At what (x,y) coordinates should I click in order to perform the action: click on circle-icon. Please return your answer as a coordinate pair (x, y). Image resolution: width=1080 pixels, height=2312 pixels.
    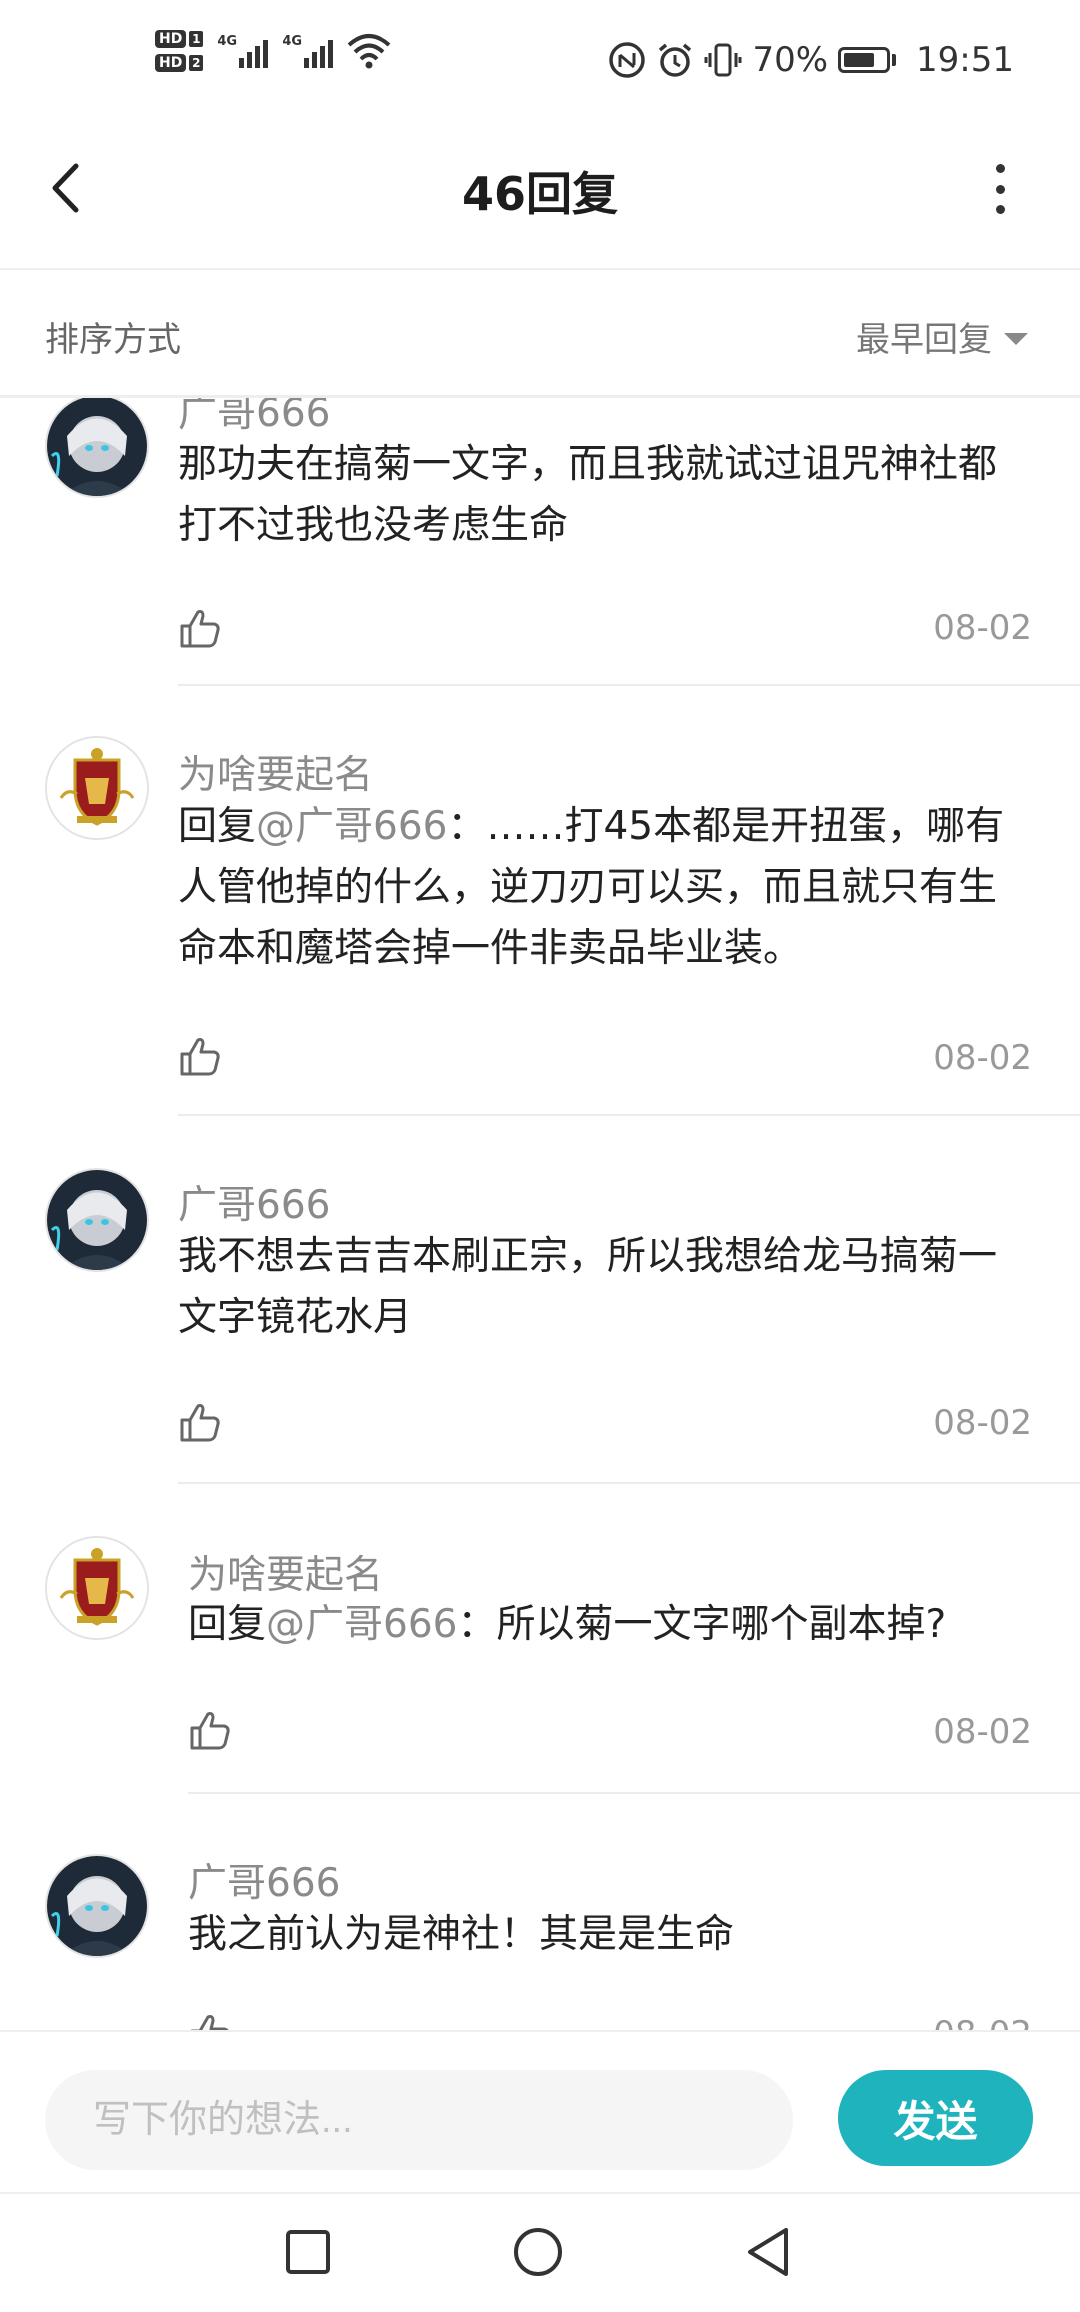
    Looking at the image, I should click on (538, 2252).